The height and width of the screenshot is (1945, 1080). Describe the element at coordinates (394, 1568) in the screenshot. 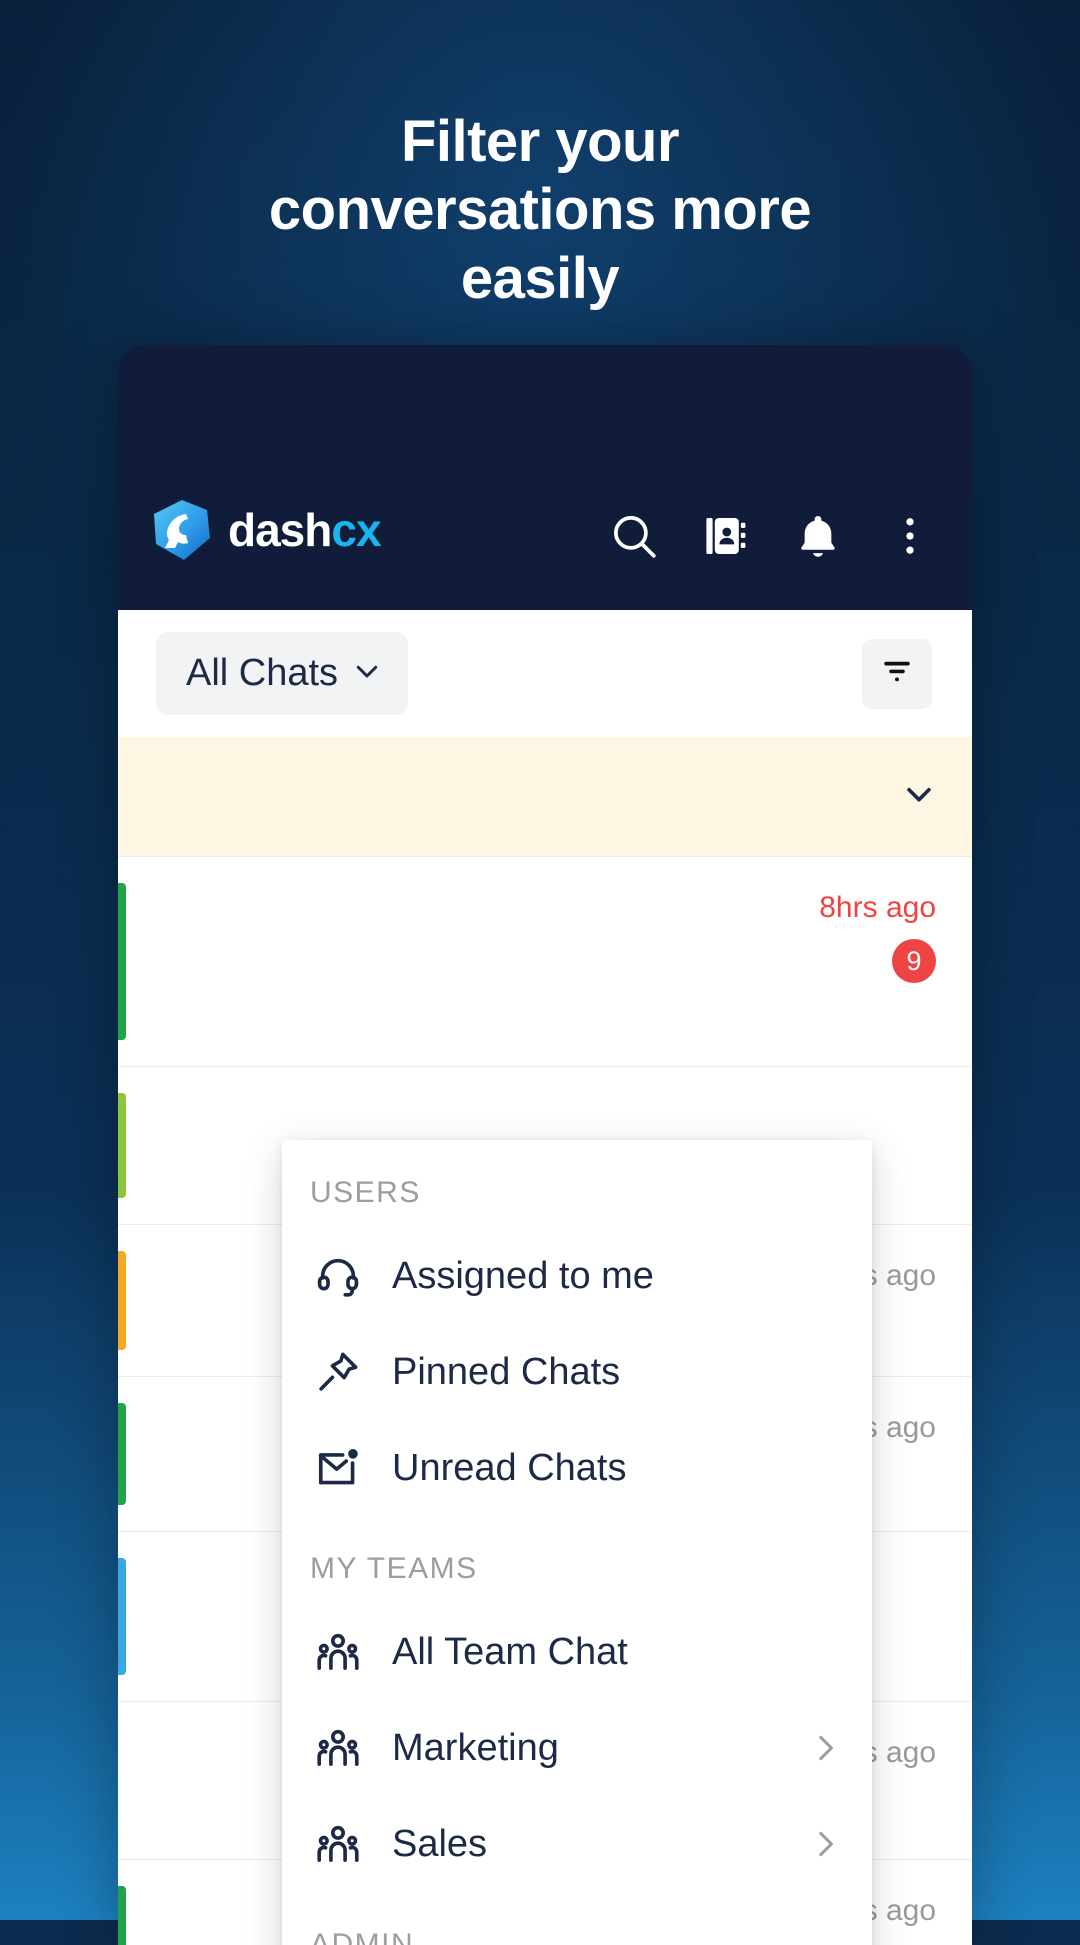

I see `menu-section-label-my-teams: MY TEAMS` at that location.